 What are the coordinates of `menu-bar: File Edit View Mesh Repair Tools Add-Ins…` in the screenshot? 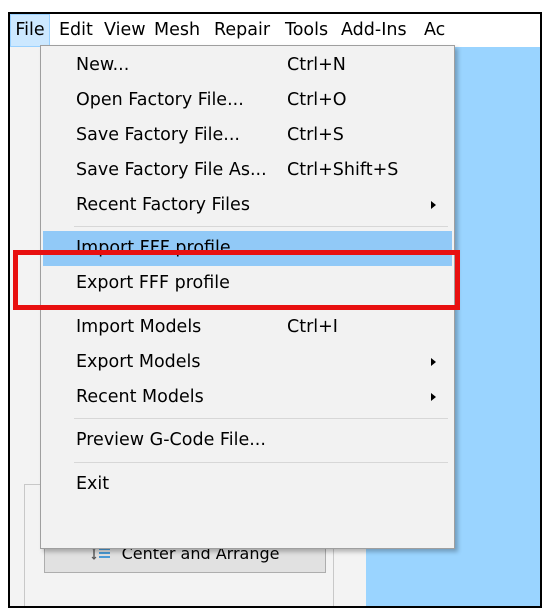 It's located at (275, 31).